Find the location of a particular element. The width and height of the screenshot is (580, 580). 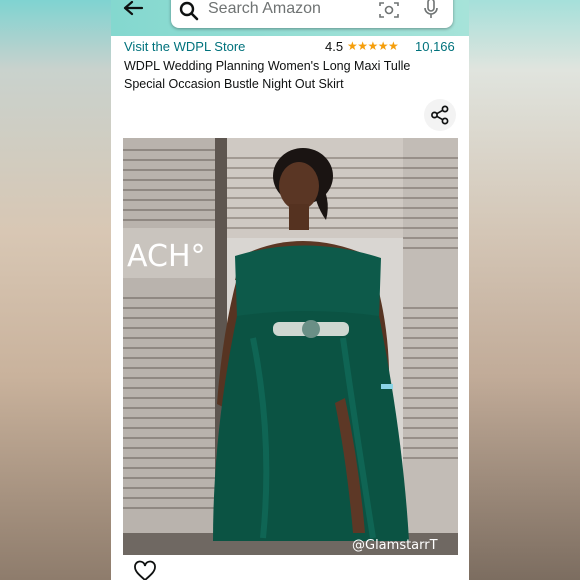

search-box: Search Amazon is located at coordinates (312, 14).